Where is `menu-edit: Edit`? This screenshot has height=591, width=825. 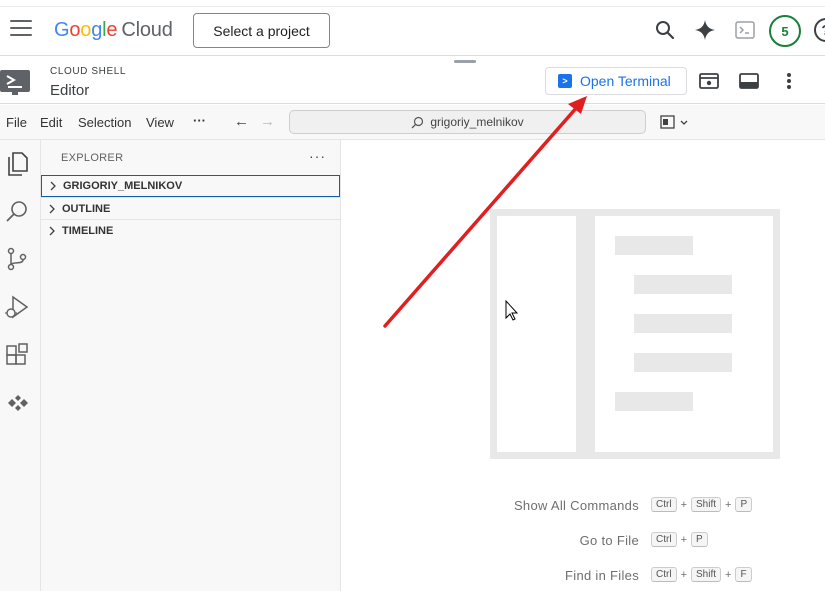 menu-edit: Edit is located at coordinates (51, 122).